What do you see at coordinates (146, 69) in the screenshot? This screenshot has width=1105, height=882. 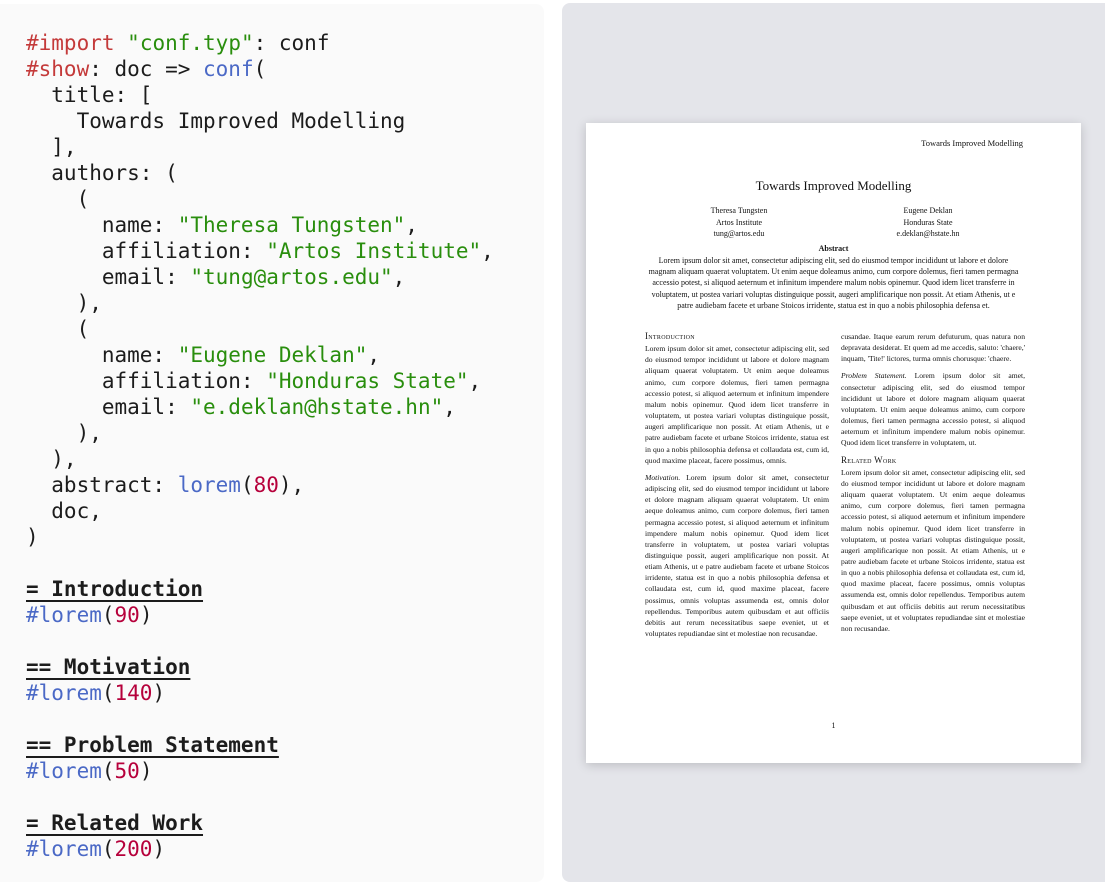 I see `code-token: : doc =>` at bounding box center [146, 69].